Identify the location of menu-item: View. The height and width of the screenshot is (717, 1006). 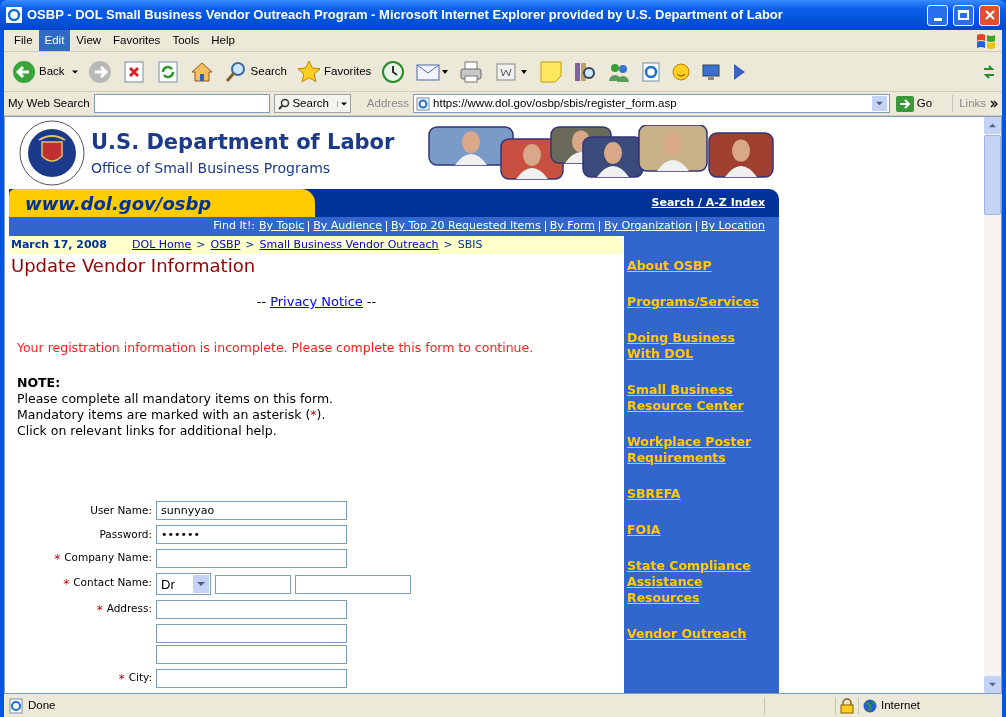
(89, 40).